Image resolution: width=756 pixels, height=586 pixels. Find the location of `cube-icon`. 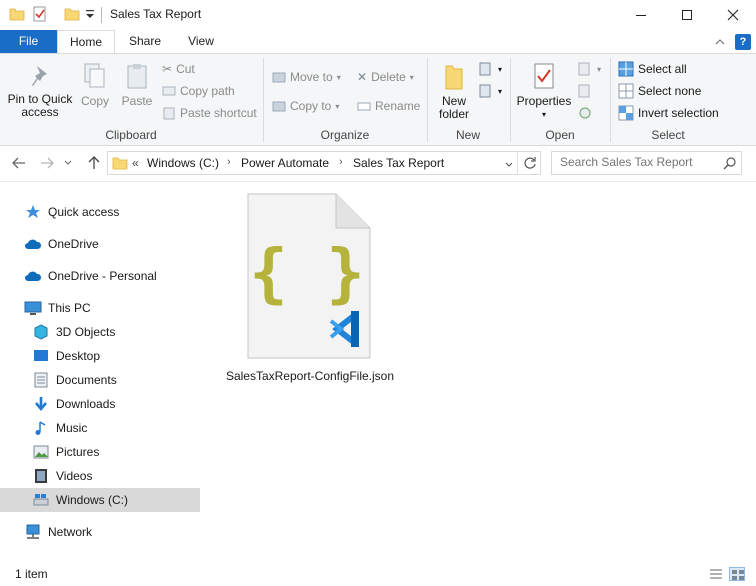

cube-icon is located at coordinates (41, 332).